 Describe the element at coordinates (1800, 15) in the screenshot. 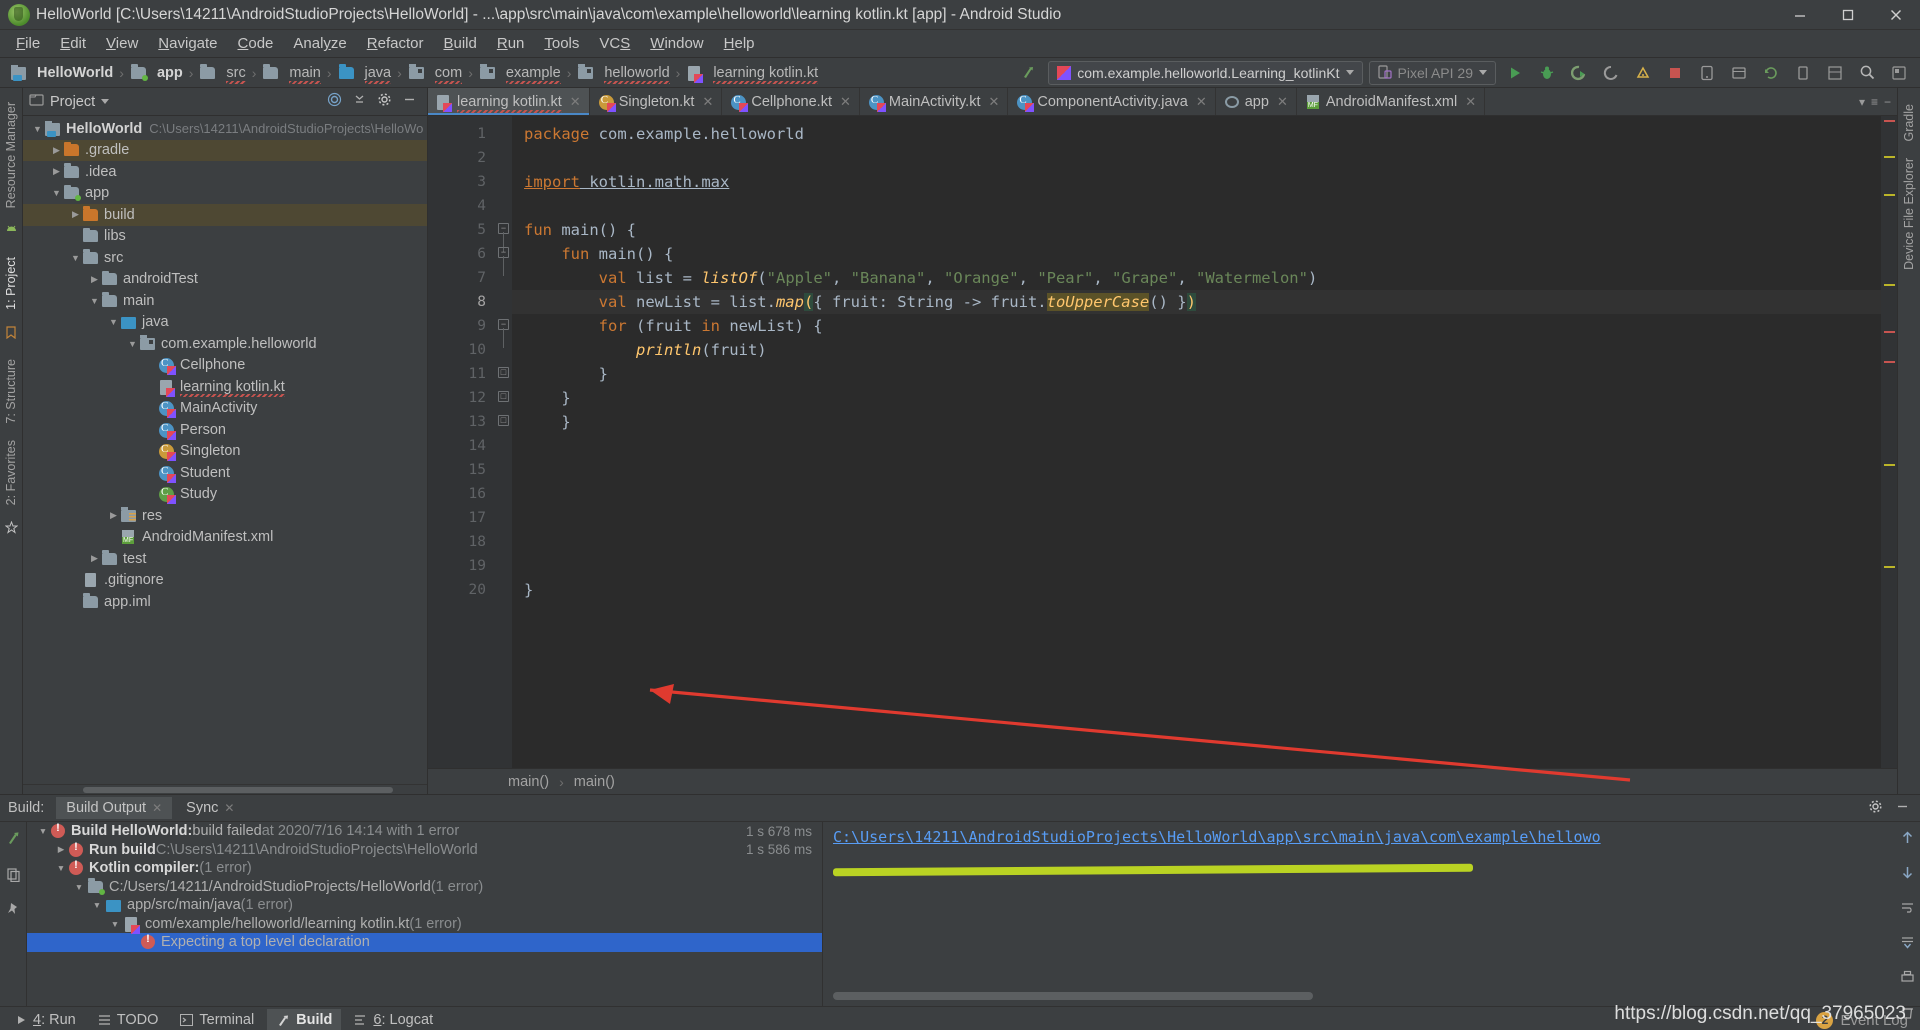

I see `minimize-button` at that location.